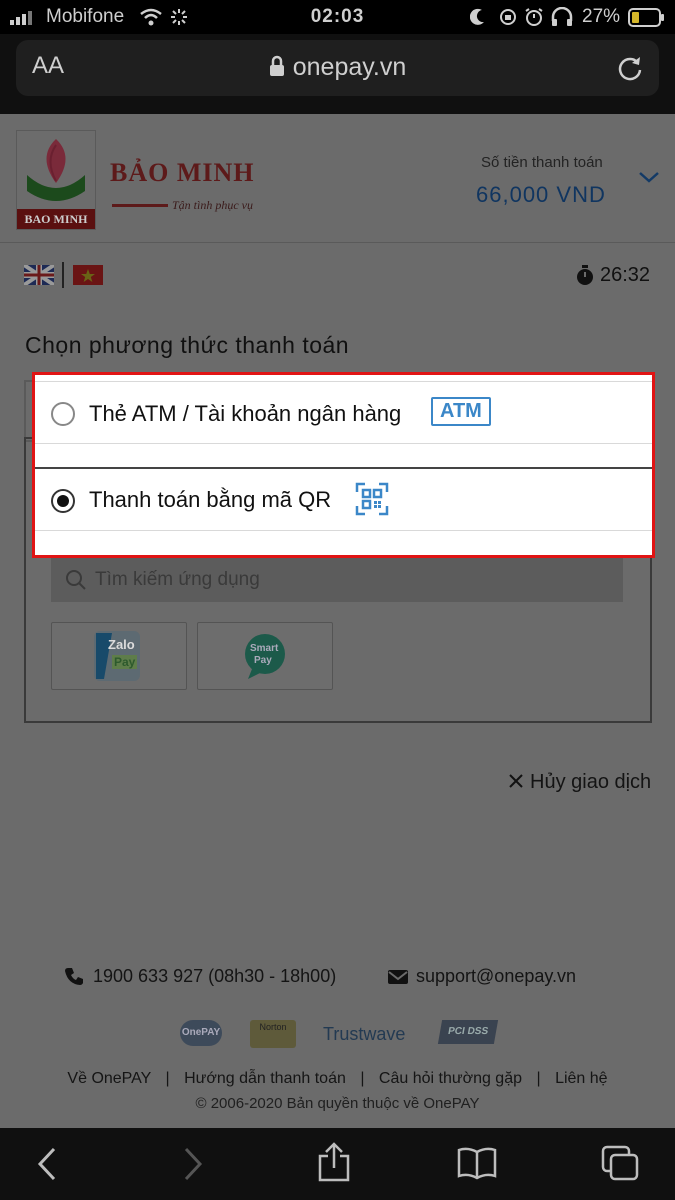 Image resolution: width=675 pixels, height=1200 pixels. What do you see at coordinates (63, 414) in the screenshot?
I see `atm-radio` at bounding box center [63, 414].